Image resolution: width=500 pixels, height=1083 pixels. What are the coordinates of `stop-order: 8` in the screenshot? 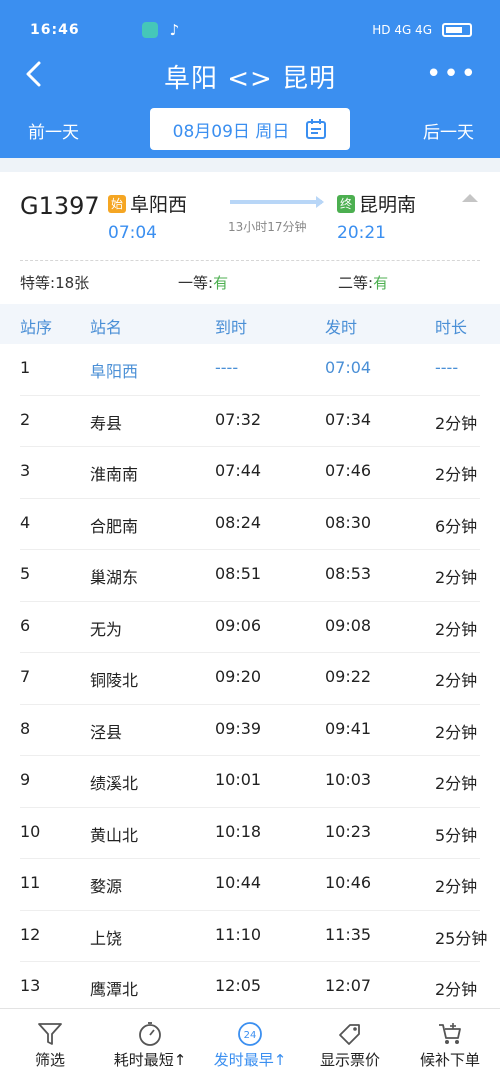 It's located at (25, 728).